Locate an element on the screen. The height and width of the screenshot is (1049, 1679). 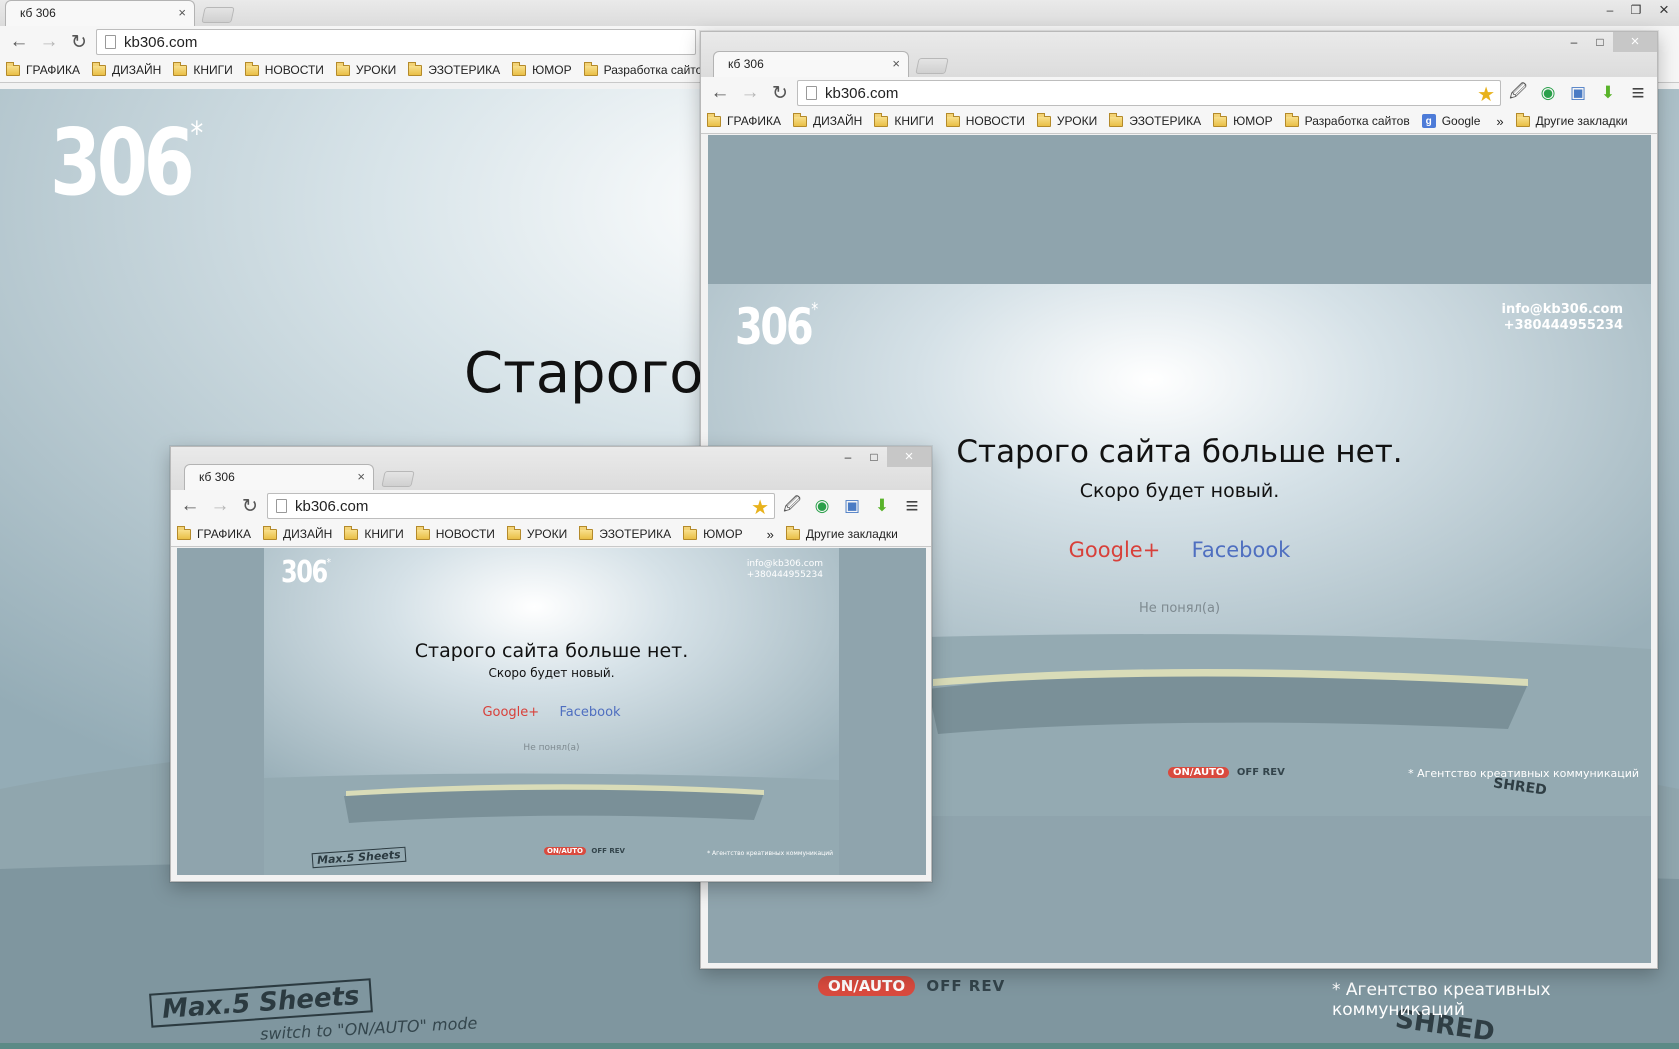
logo-text: 306 is located at coordinates (774, 327).